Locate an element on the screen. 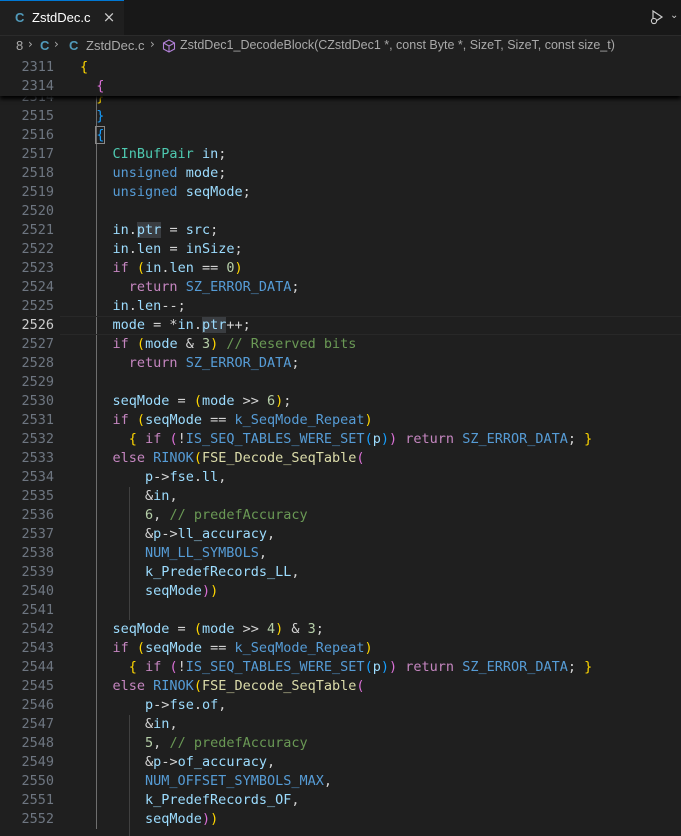 Image resolution: width=681 pixels, height=836 pixels. code-text: } is located at coordinates (92, 116).